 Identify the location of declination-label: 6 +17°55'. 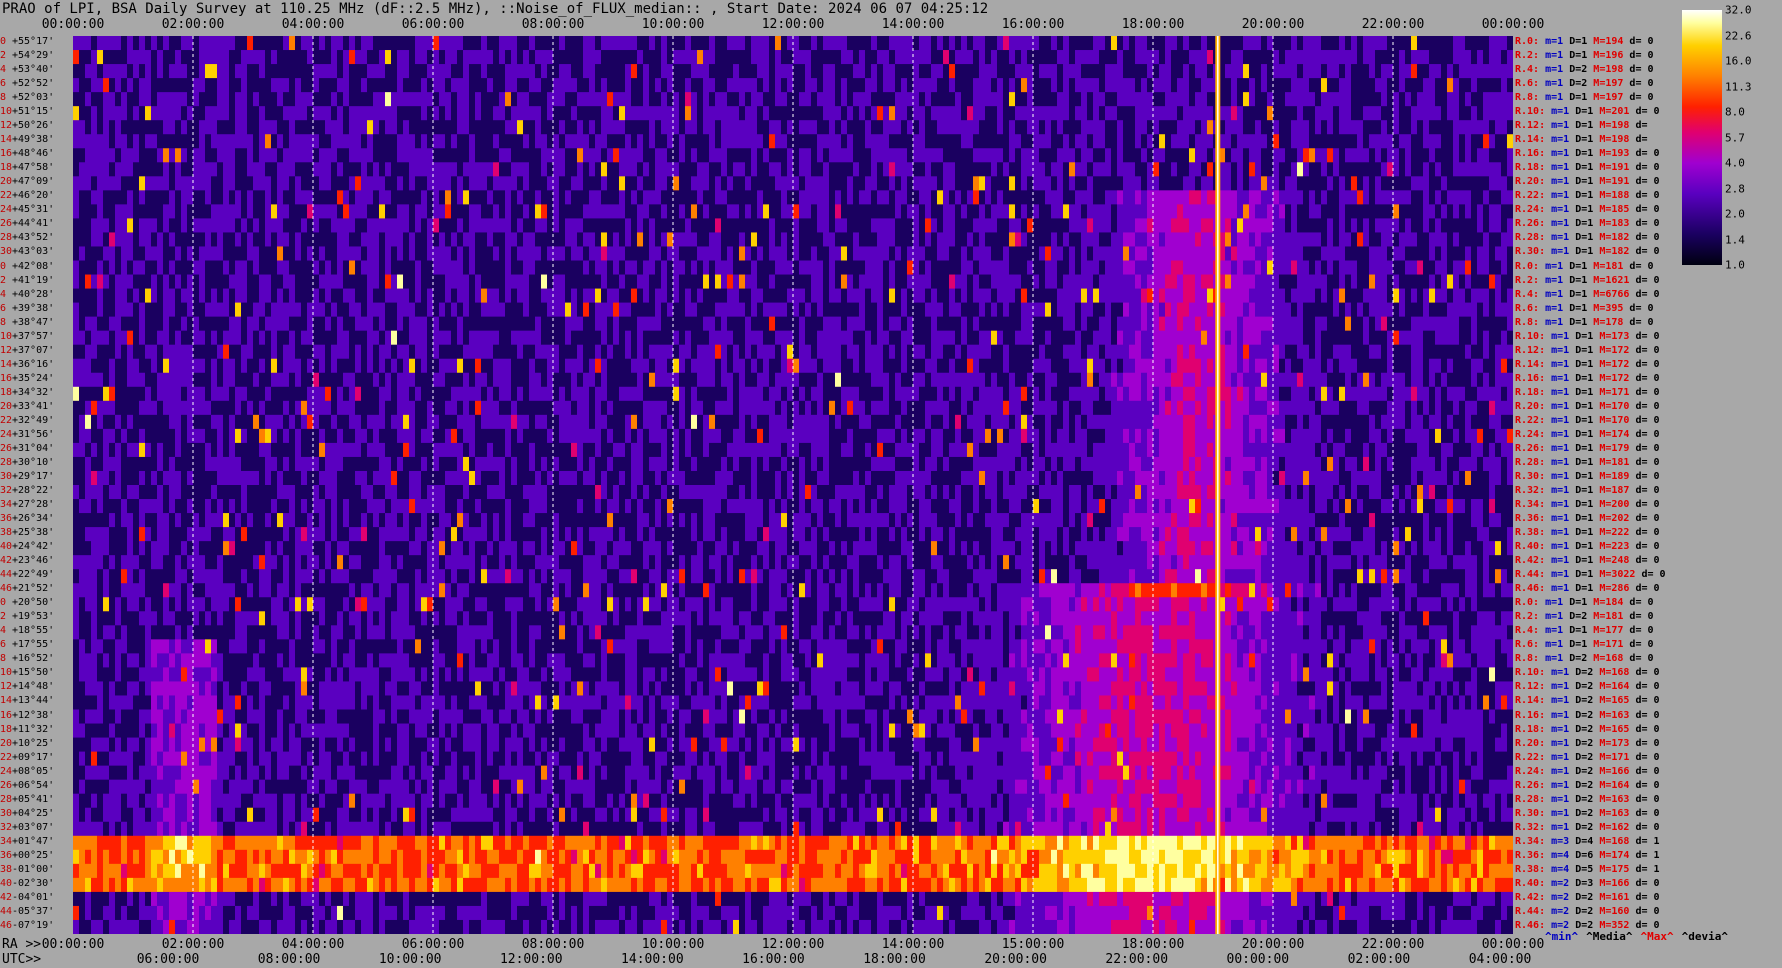
(27, 645).